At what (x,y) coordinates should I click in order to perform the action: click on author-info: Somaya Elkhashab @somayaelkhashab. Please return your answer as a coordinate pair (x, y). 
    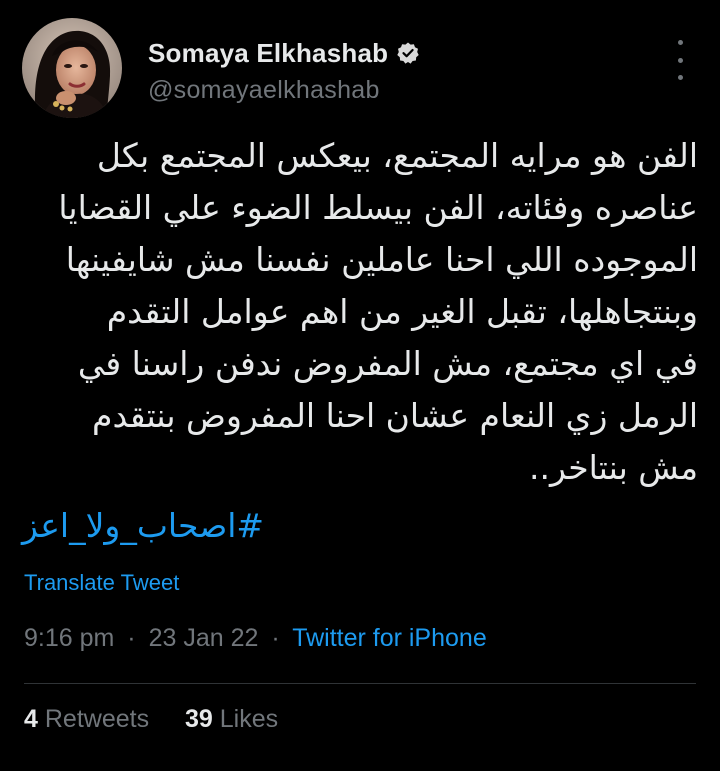
    Looking at the image, I should click on (284, 70).